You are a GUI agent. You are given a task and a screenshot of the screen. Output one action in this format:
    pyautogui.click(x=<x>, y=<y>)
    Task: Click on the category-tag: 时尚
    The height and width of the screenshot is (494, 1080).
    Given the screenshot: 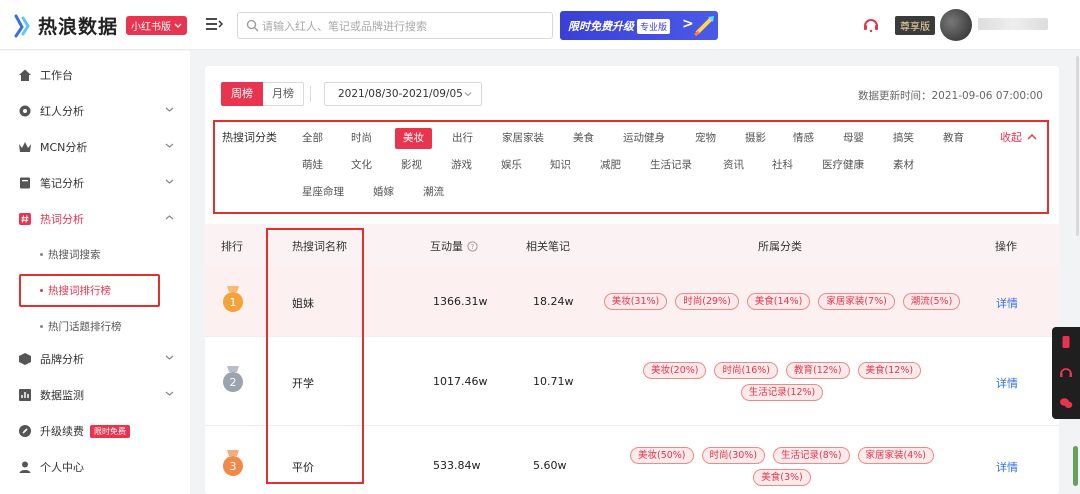 What is the action you would take?
    pyautogui.click(x=361, y=138)
    